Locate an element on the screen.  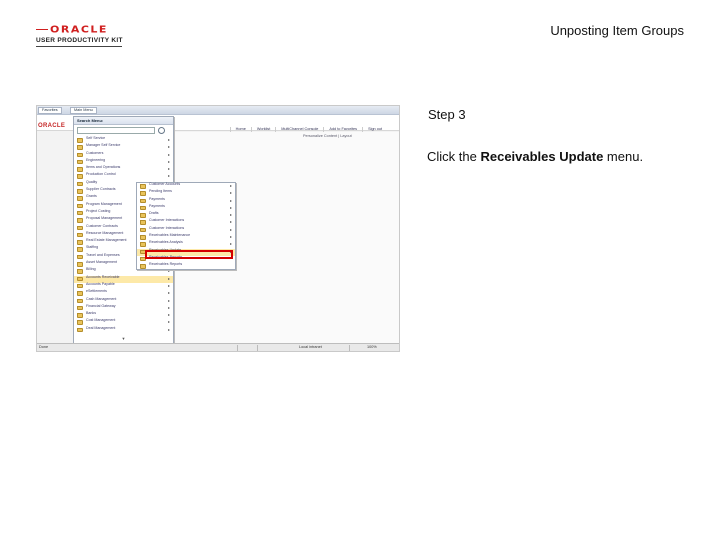
menu-item-label: Asset Management is located at coordinates (101, 262).